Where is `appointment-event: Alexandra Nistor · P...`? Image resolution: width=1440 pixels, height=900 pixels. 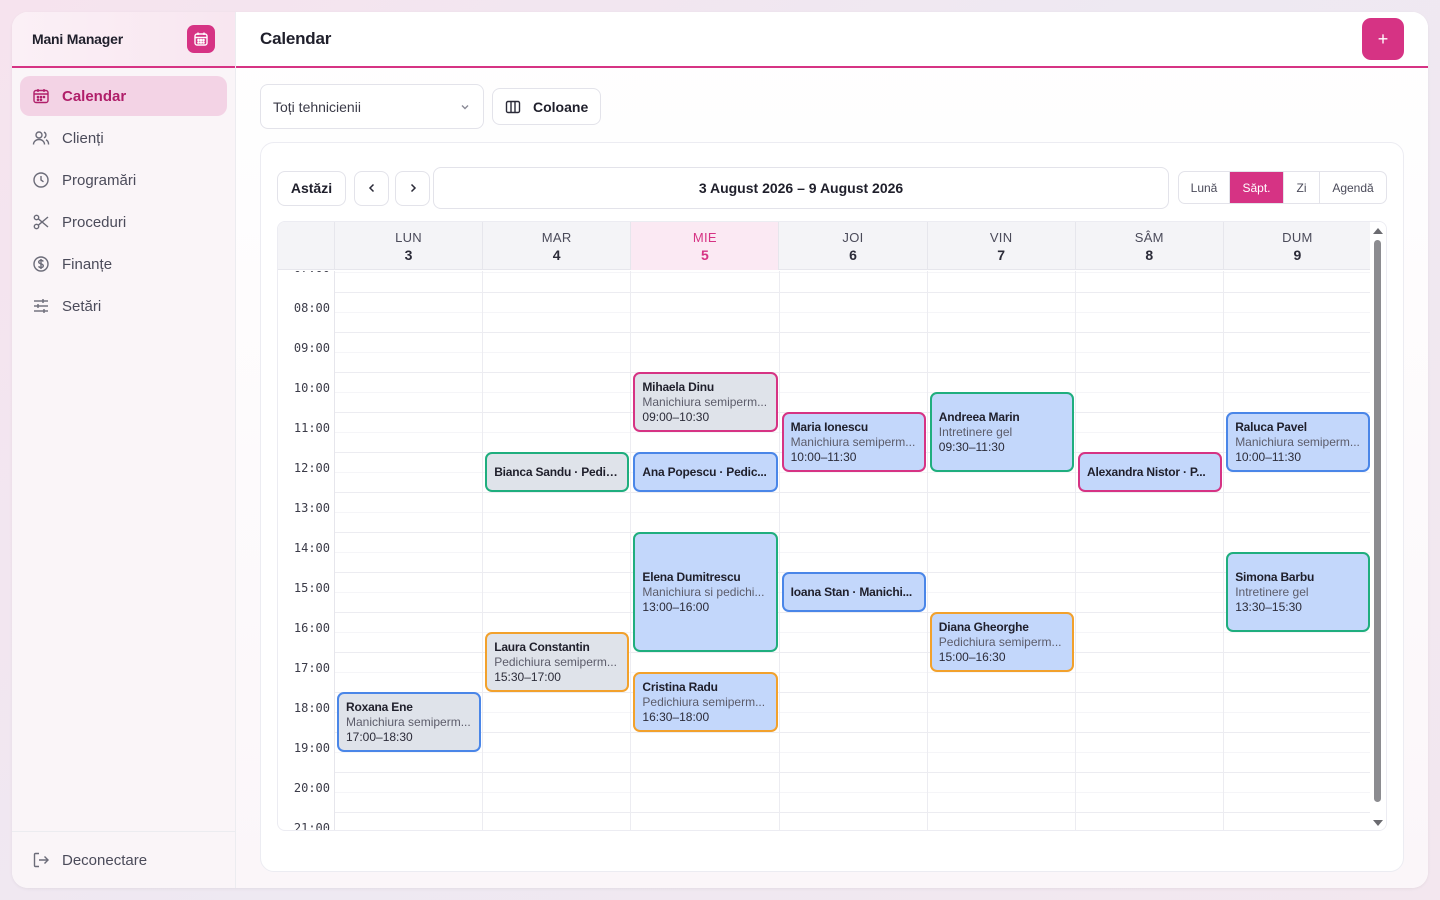
appointment-event: Alexandra Nistor · P... is located at coordinates (1150, 472).